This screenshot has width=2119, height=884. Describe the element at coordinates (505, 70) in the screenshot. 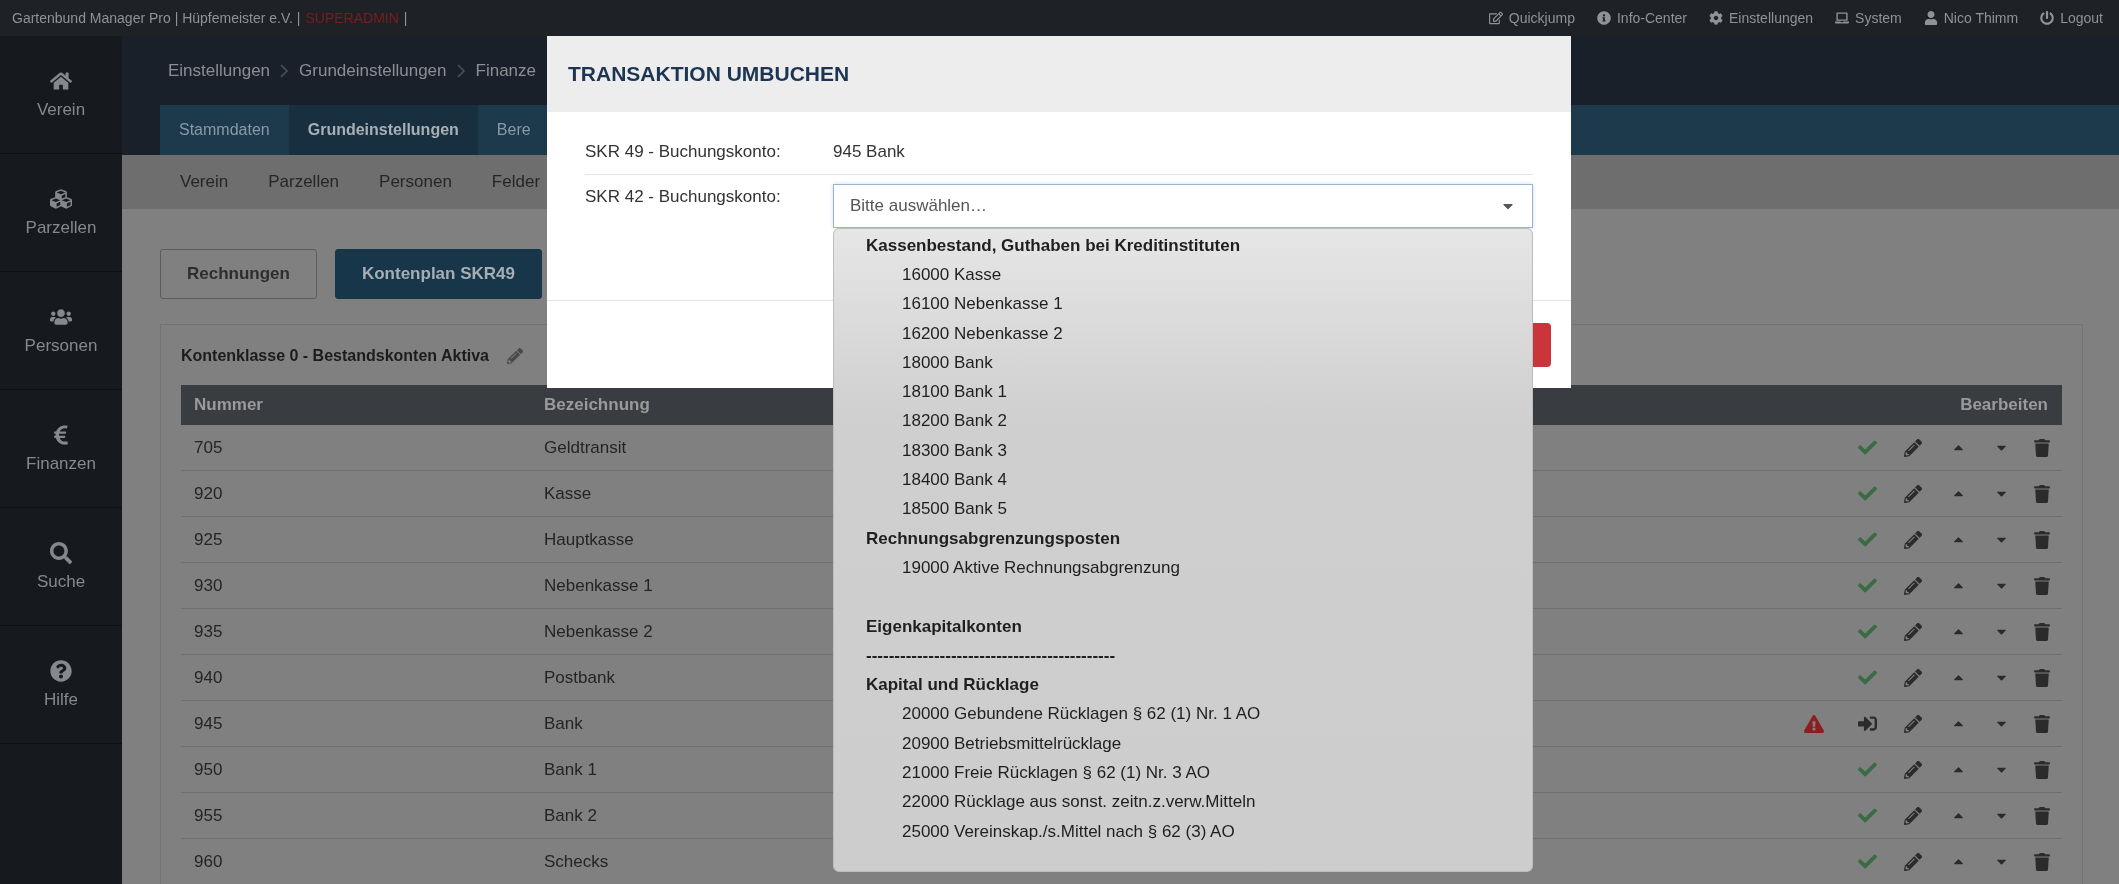

I see `breadcrumb-link: Finanze` at that location.